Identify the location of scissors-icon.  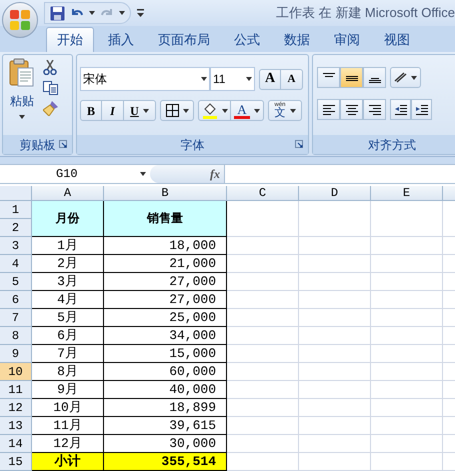
(50, 67).